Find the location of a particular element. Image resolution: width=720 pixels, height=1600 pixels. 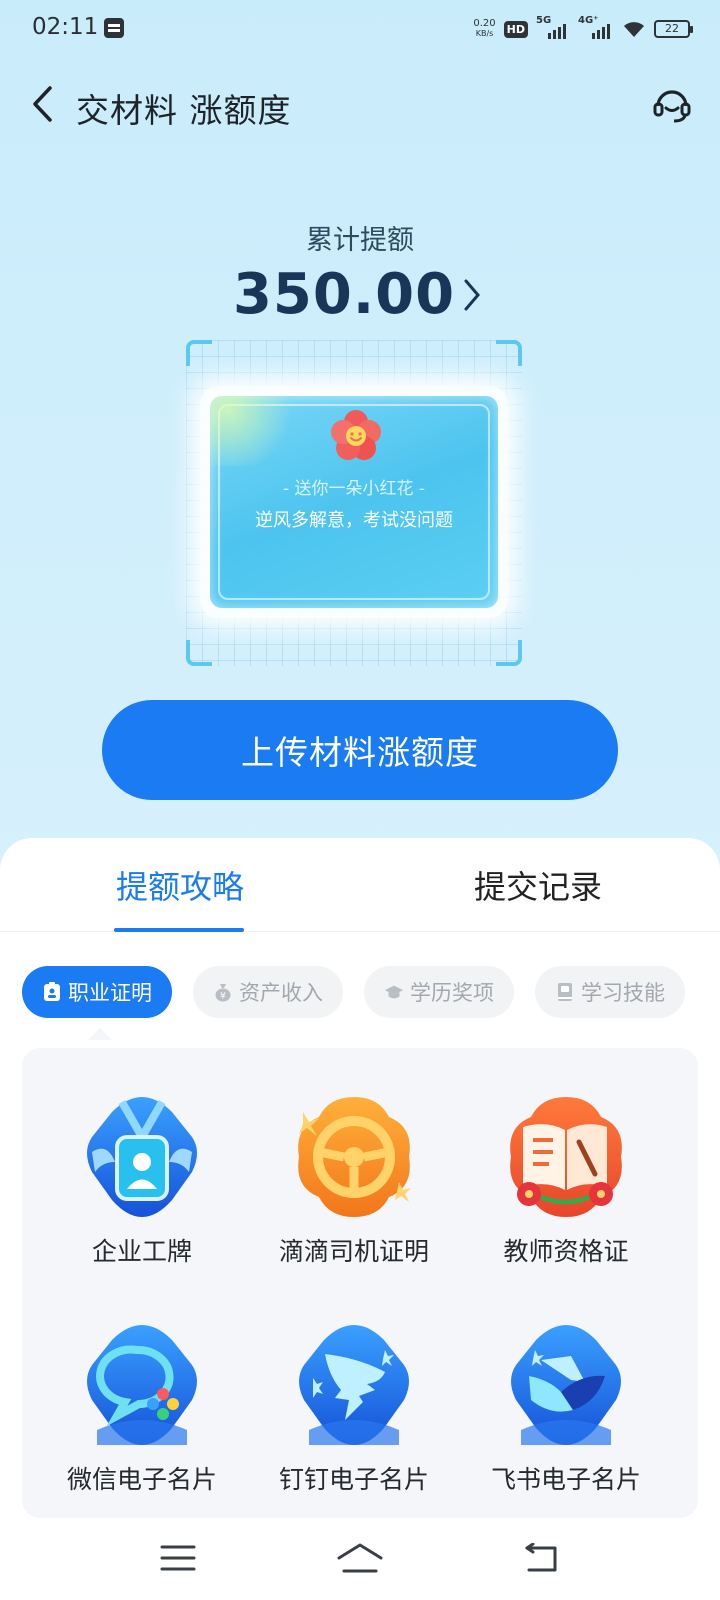

hd-icon: HD is located at coordinates (515, 29).